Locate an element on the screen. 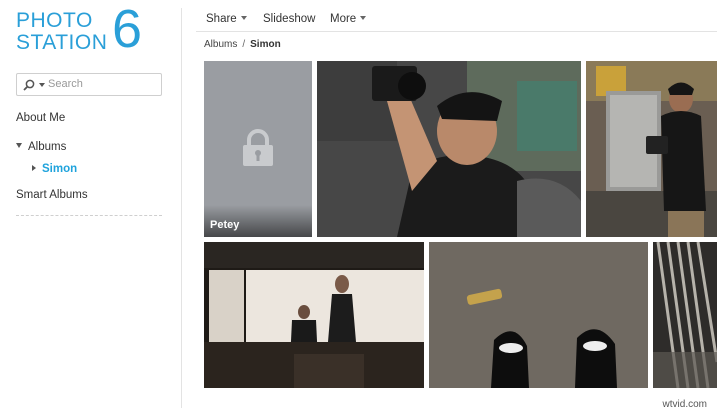  panel-divider is located at coordinates (181, 208).